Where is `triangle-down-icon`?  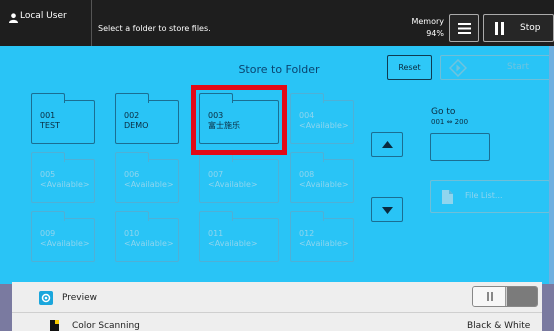
triangle-down-icon is located at coordinates (387, 210).